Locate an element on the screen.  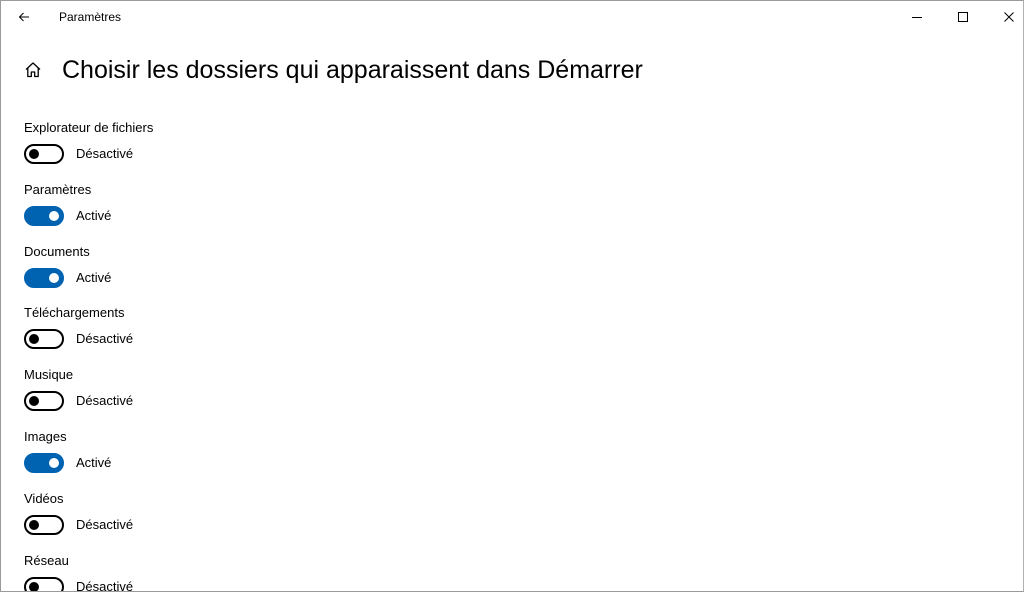
setting-documents: Documents Activé is located at coordinates (324, 272).